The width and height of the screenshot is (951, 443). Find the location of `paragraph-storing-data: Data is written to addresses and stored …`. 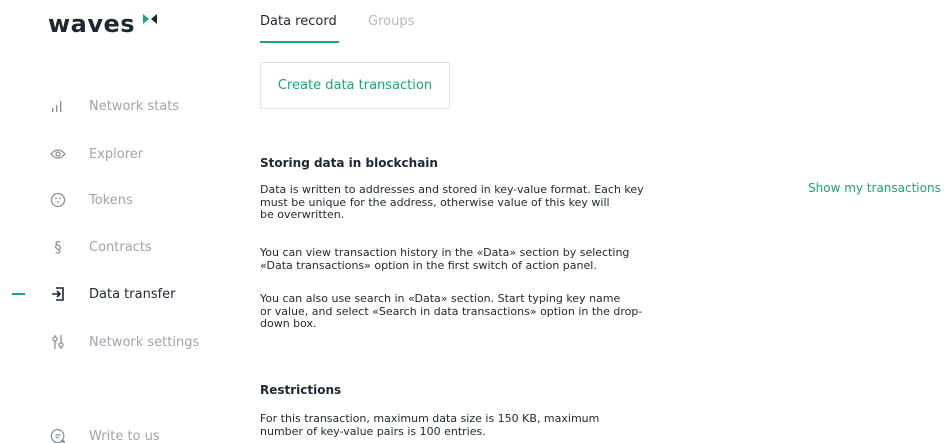

paragraph-storing-data: Data is written to addresses and stored … is located at coordinates (495, 202).